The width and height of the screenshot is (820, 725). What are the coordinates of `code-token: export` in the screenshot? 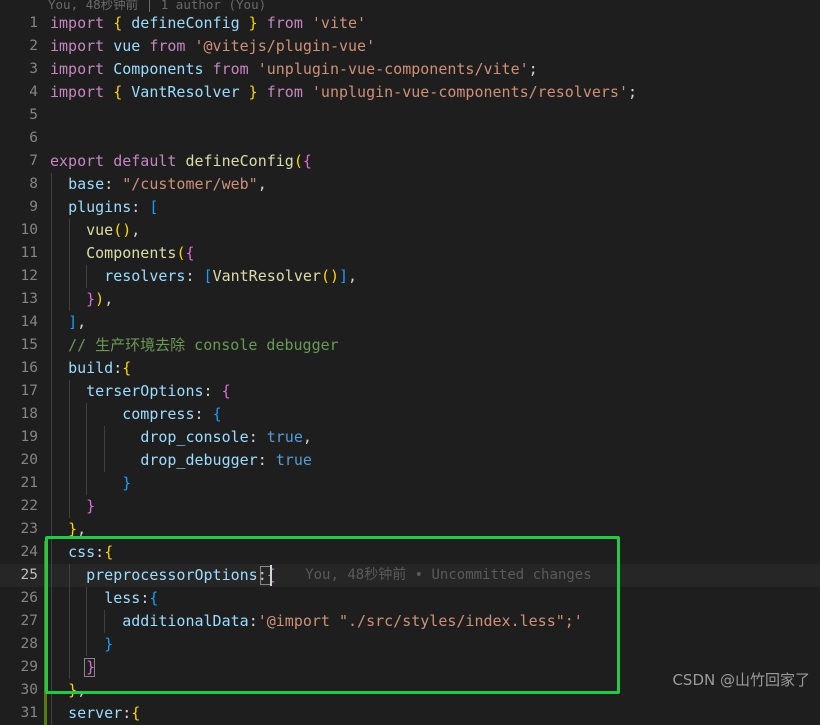 It's located at (82, 161).